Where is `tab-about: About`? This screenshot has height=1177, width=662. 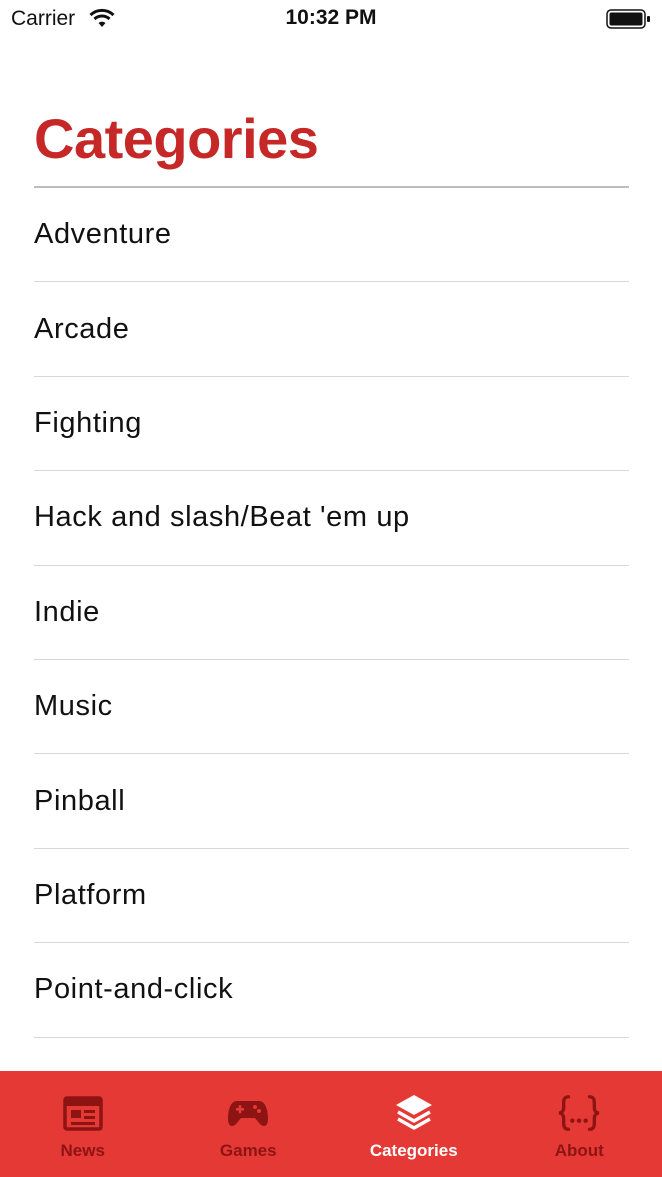 tab-about: About is located at coordinates (579, 1124).